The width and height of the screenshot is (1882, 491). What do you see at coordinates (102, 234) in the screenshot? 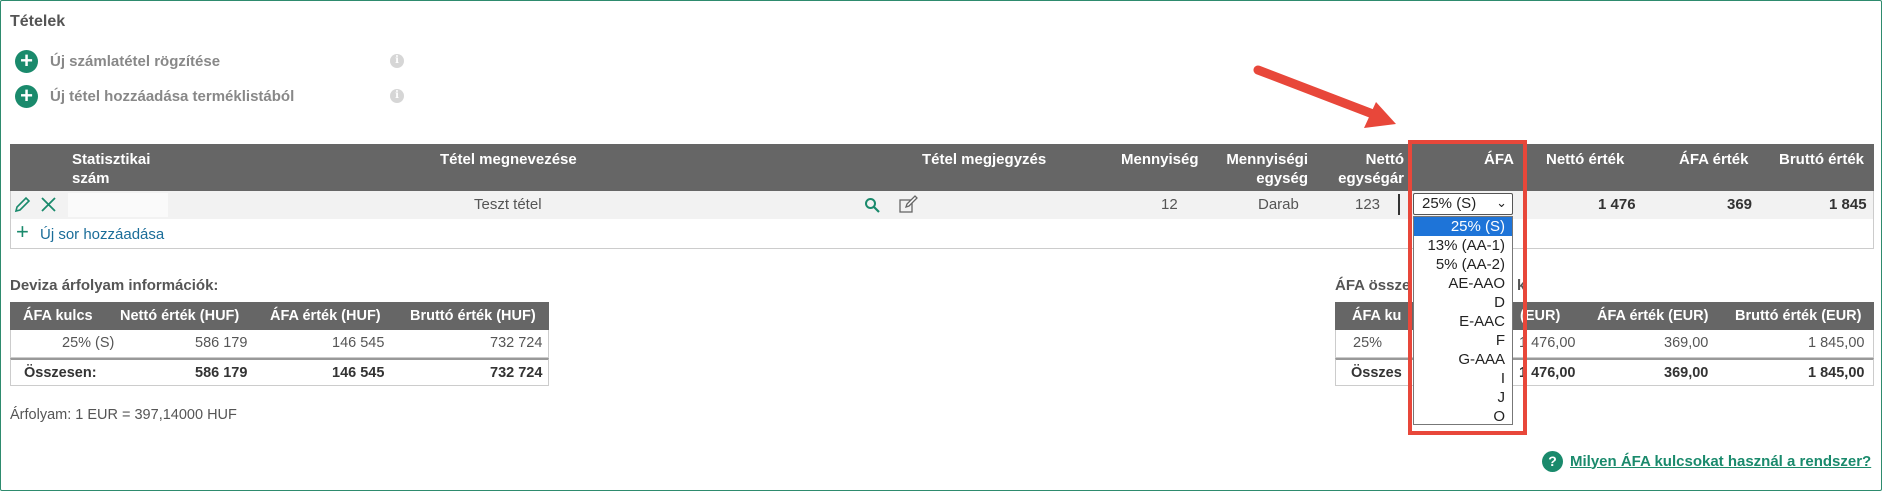
I see `add-row-label: Új sor hozzáadása` at bounding box center [102, 234].